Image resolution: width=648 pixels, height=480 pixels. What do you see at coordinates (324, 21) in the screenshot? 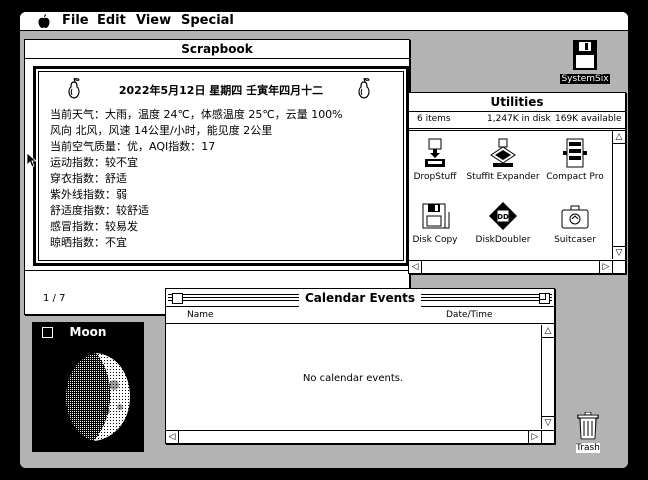
I see `menu-bar: File Edit View Special` at bounding box center [324, 21].